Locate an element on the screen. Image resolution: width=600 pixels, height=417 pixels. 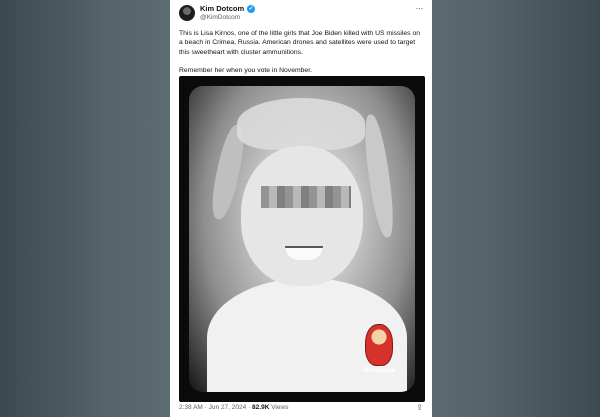
badge-label: Матрёшка is located at coordinates (379, 370).